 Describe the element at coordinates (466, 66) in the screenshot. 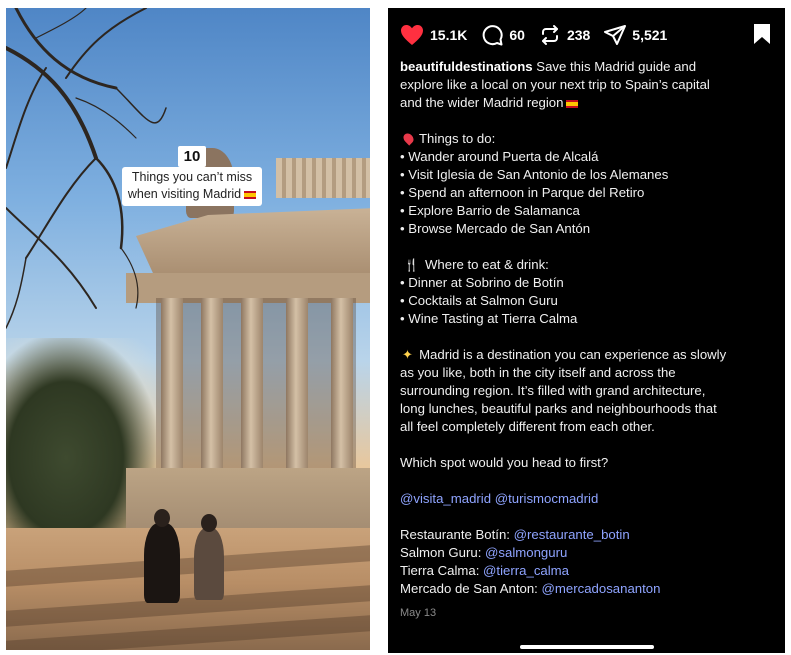

I see `username-link: beautifuldestinations` at that location.